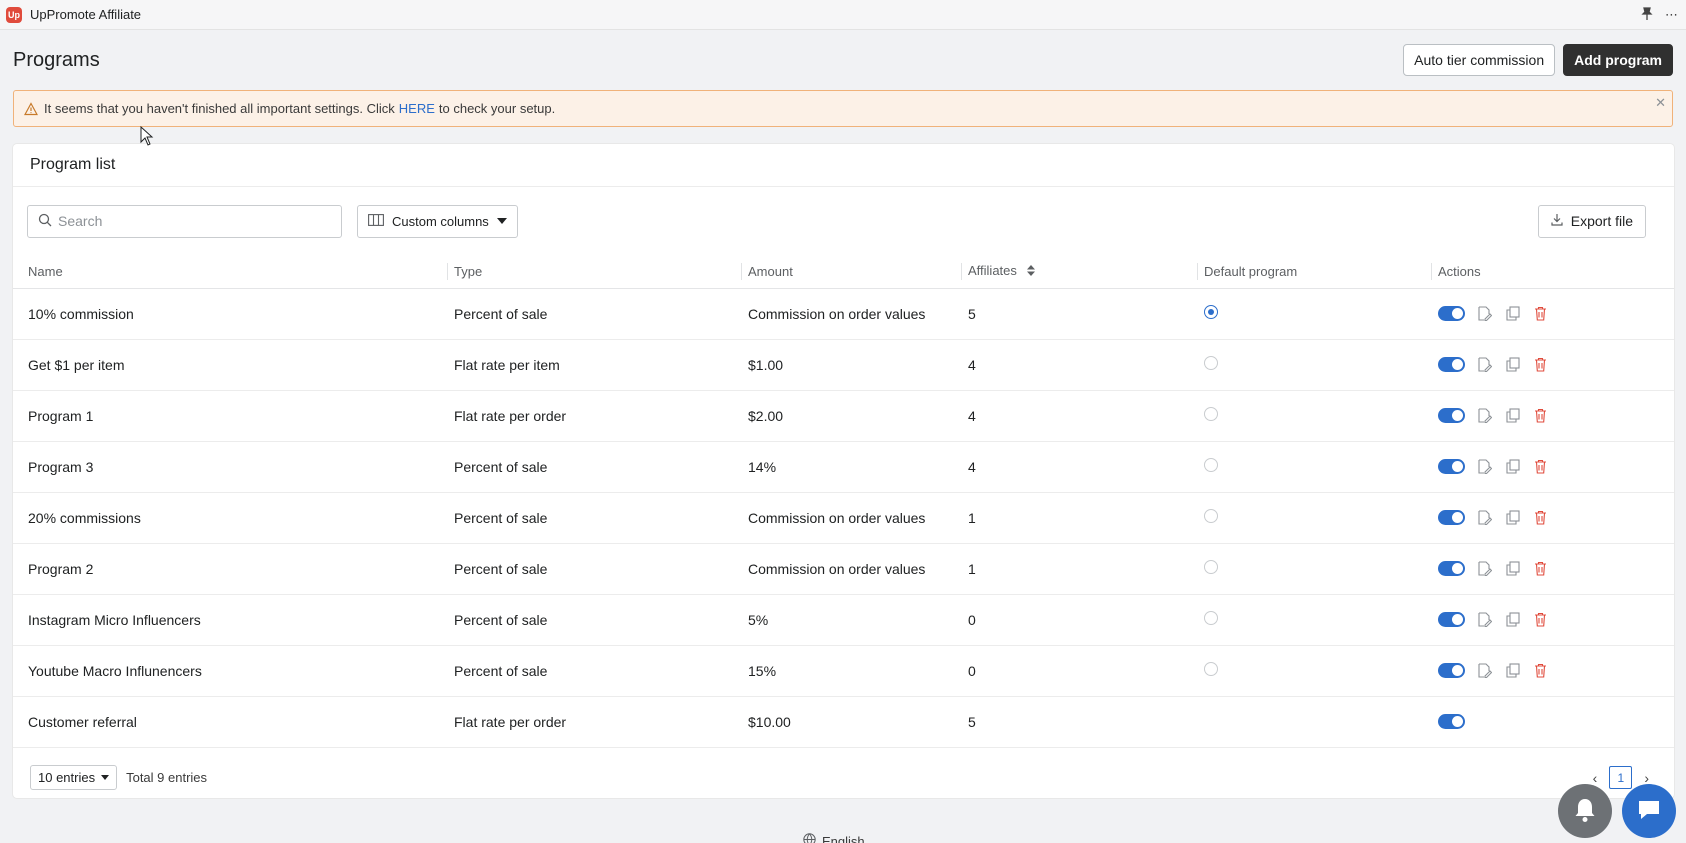 The height and width of the screenshot is (843, 1686). Describe the element at coordinates (497, 108) in the screenshot. I see `banner-text-after: to check your setup.` at that location.